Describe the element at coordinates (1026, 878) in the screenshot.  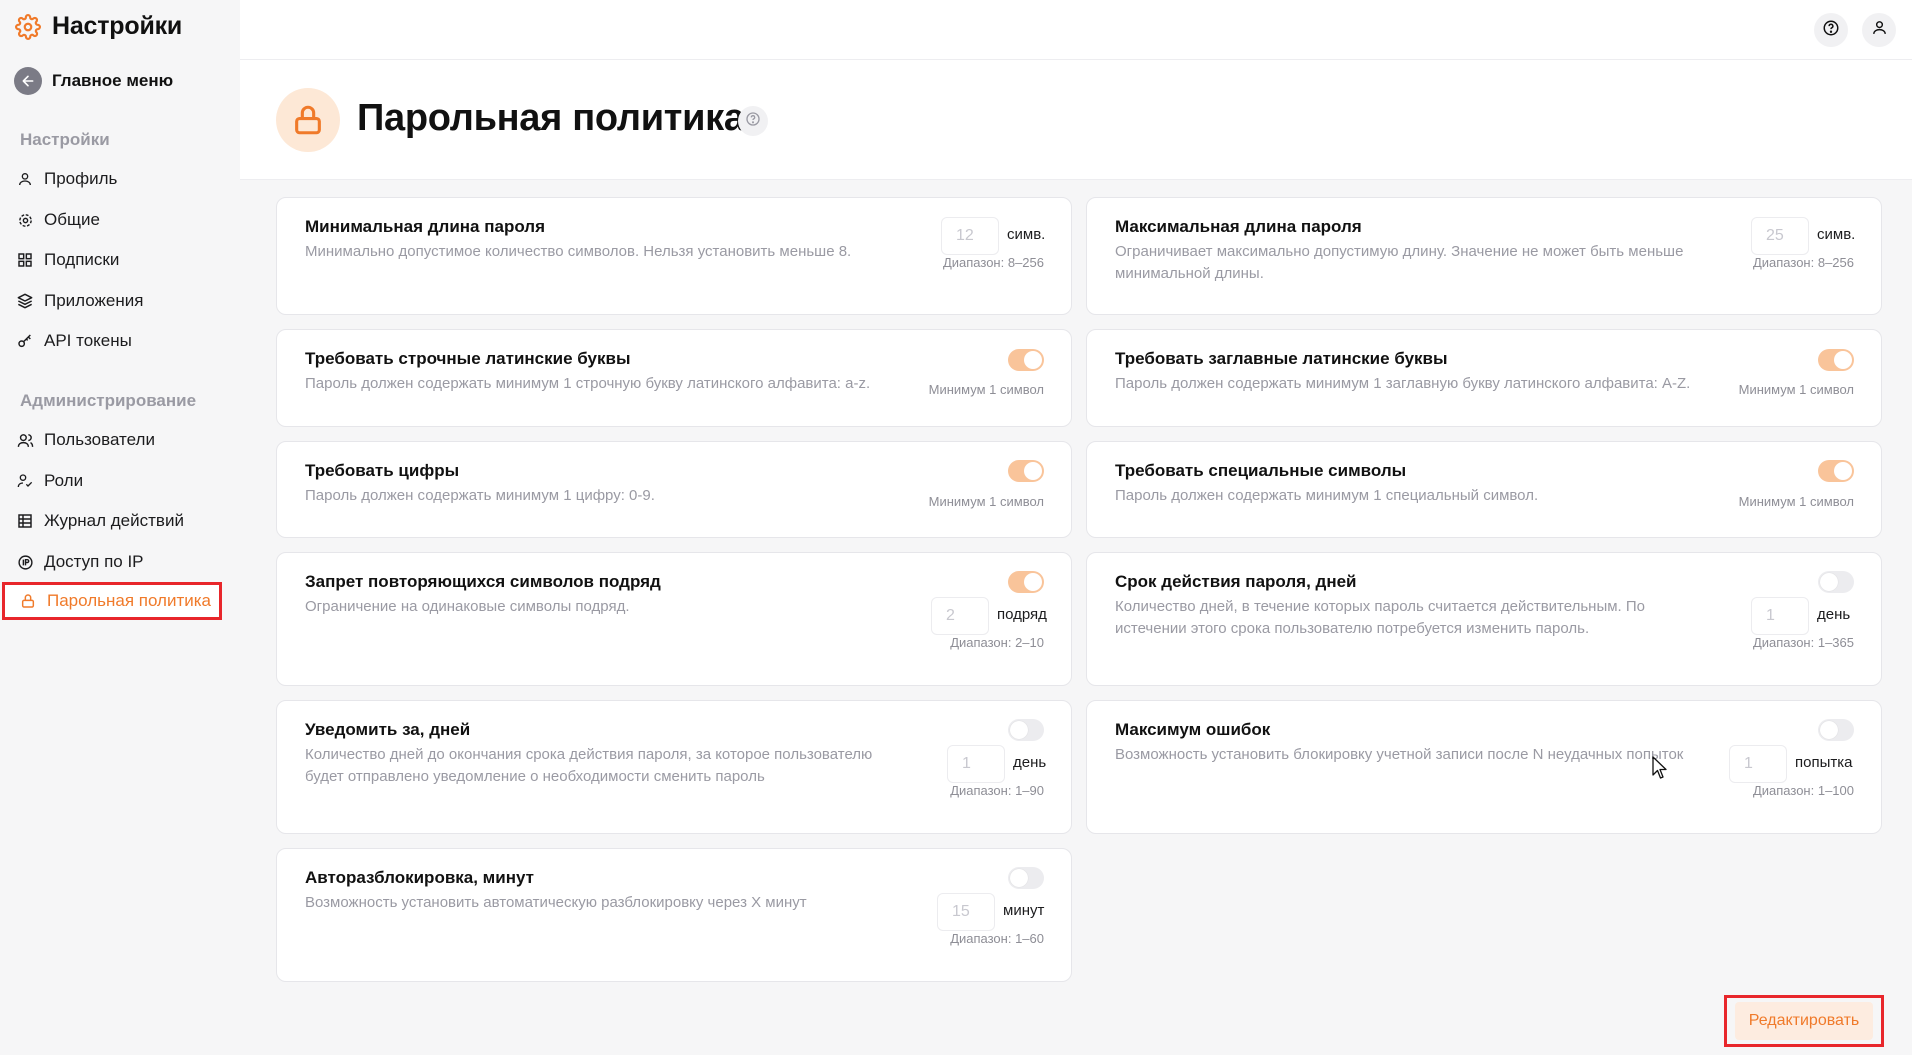
I see `auto-unlock-toggle` at that location.